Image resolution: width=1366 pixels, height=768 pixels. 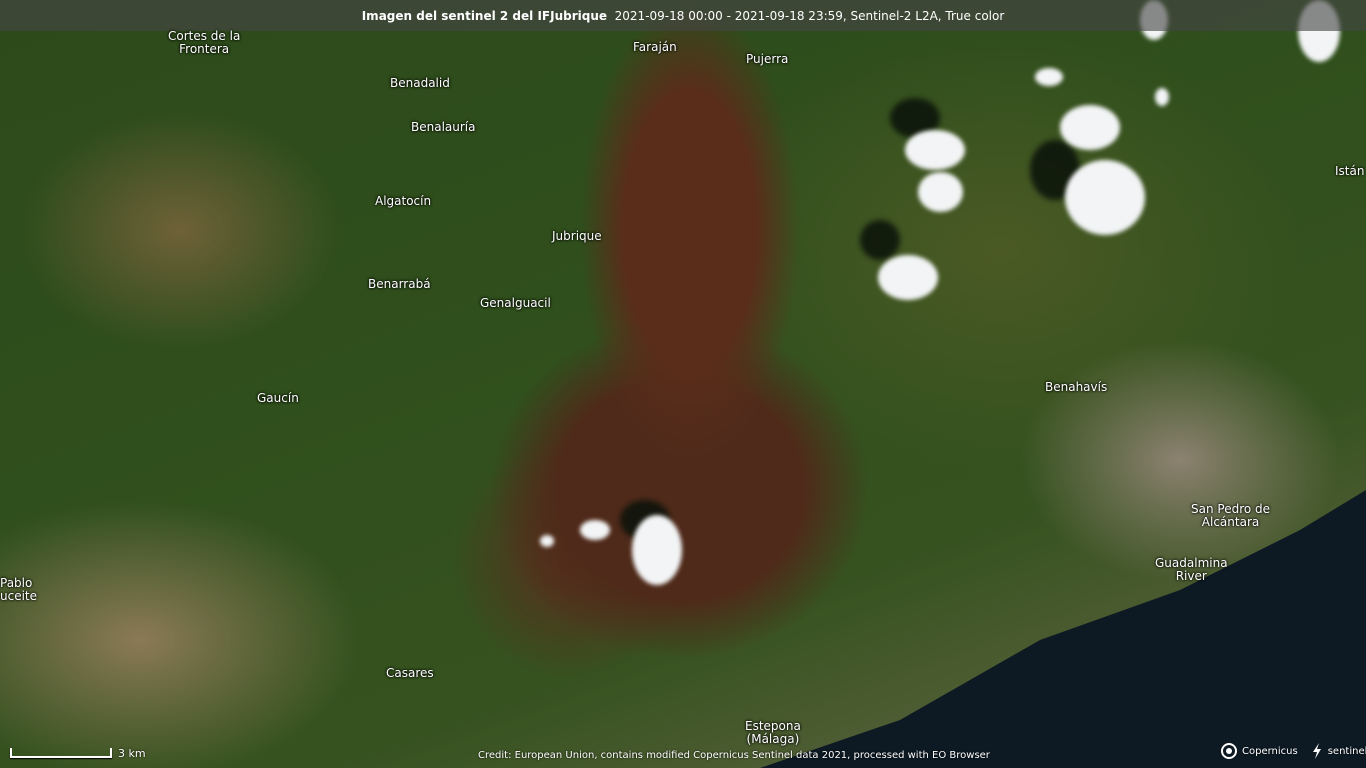 I want to click on copernicus-logo-text: Copernicus, so click(x=1270, y=751).